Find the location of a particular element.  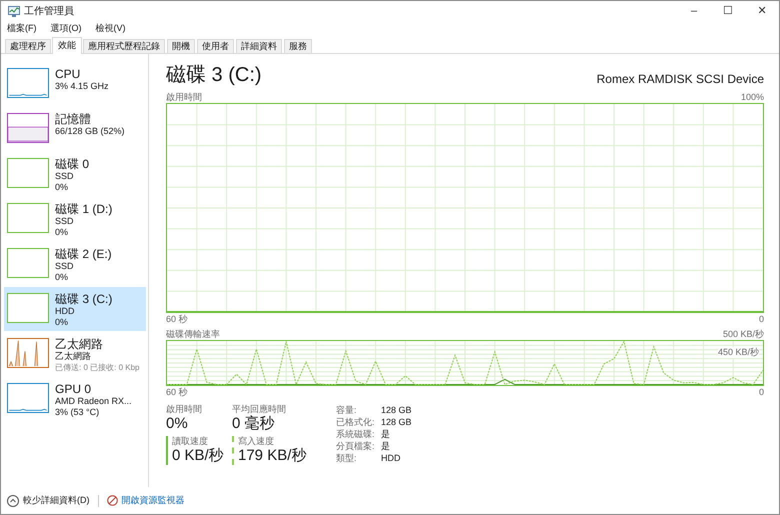

tab: 應用程式歷程記錄 is located at coordinates (124, 46).